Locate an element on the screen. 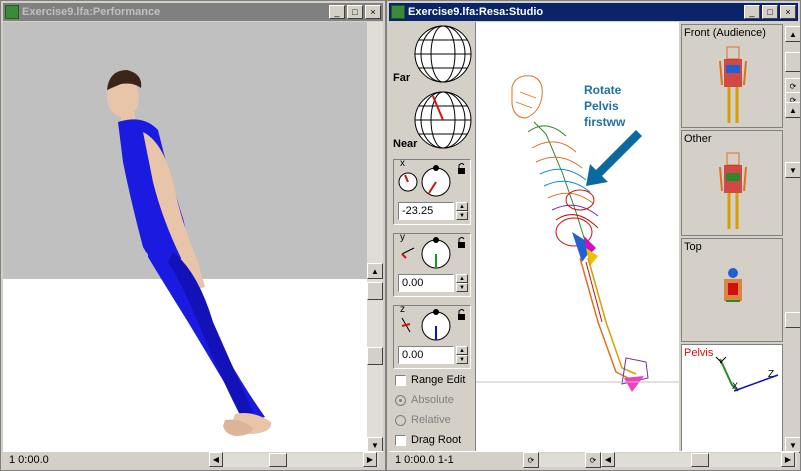 This screenshot has height=471, width=801. svg-text: Z is located at coordinates (771, 374).